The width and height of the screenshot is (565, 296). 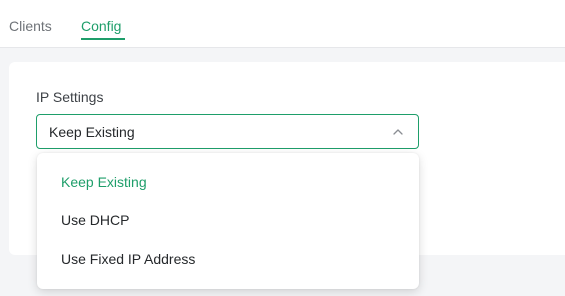 I want to click on active-tab-indicator, so click(x=103, y=39).